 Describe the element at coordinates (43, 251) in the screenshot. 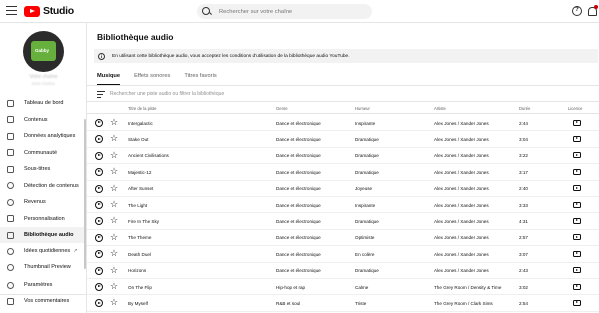

I see `sidebar-item-daily-ideas: Idées quotidiennes ↗` at that location.